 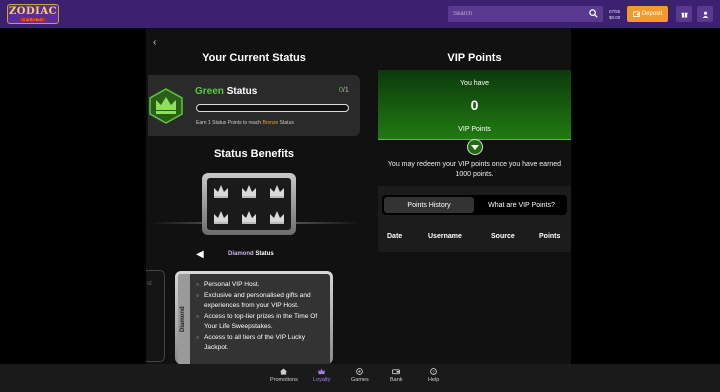 What do you see at coordinates (445, 236) in the screenshot?
I see `column-username: Username` at bounding box center [445, 236].